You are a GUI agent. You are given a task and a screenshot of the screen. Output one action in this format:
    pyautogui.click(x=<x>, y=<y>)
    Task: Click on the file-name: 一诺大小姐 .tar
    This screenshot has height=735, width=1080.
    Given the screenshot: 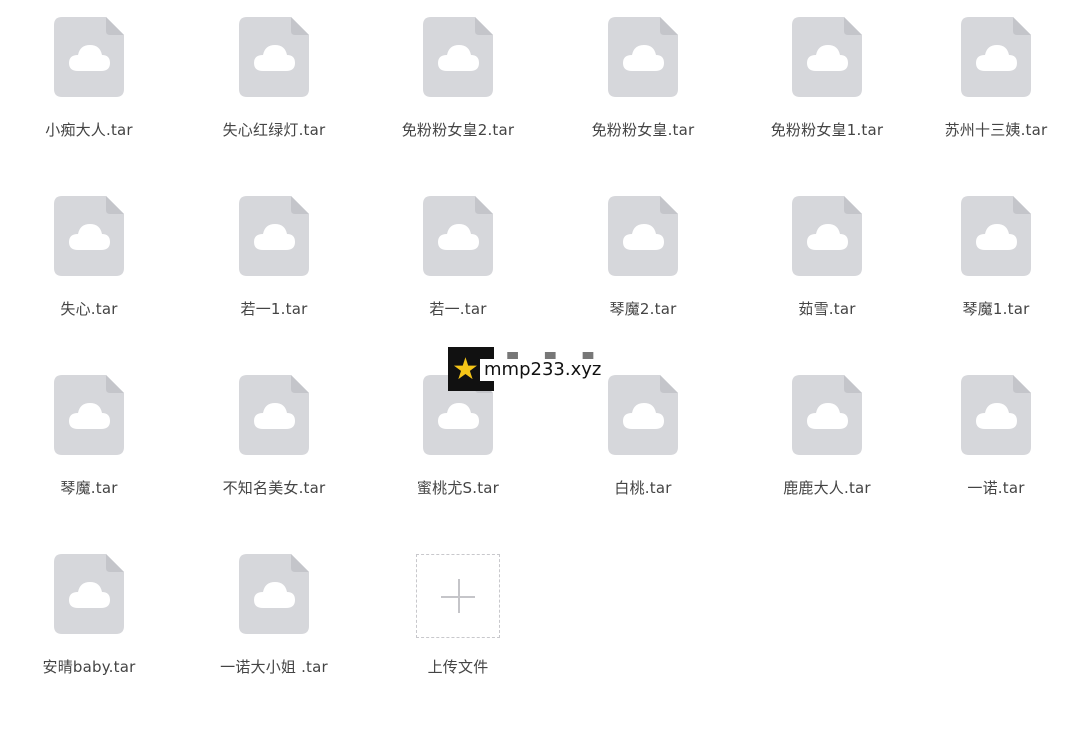 What is the action you would take?
    pyautogui.click(x=274, y=667)
    